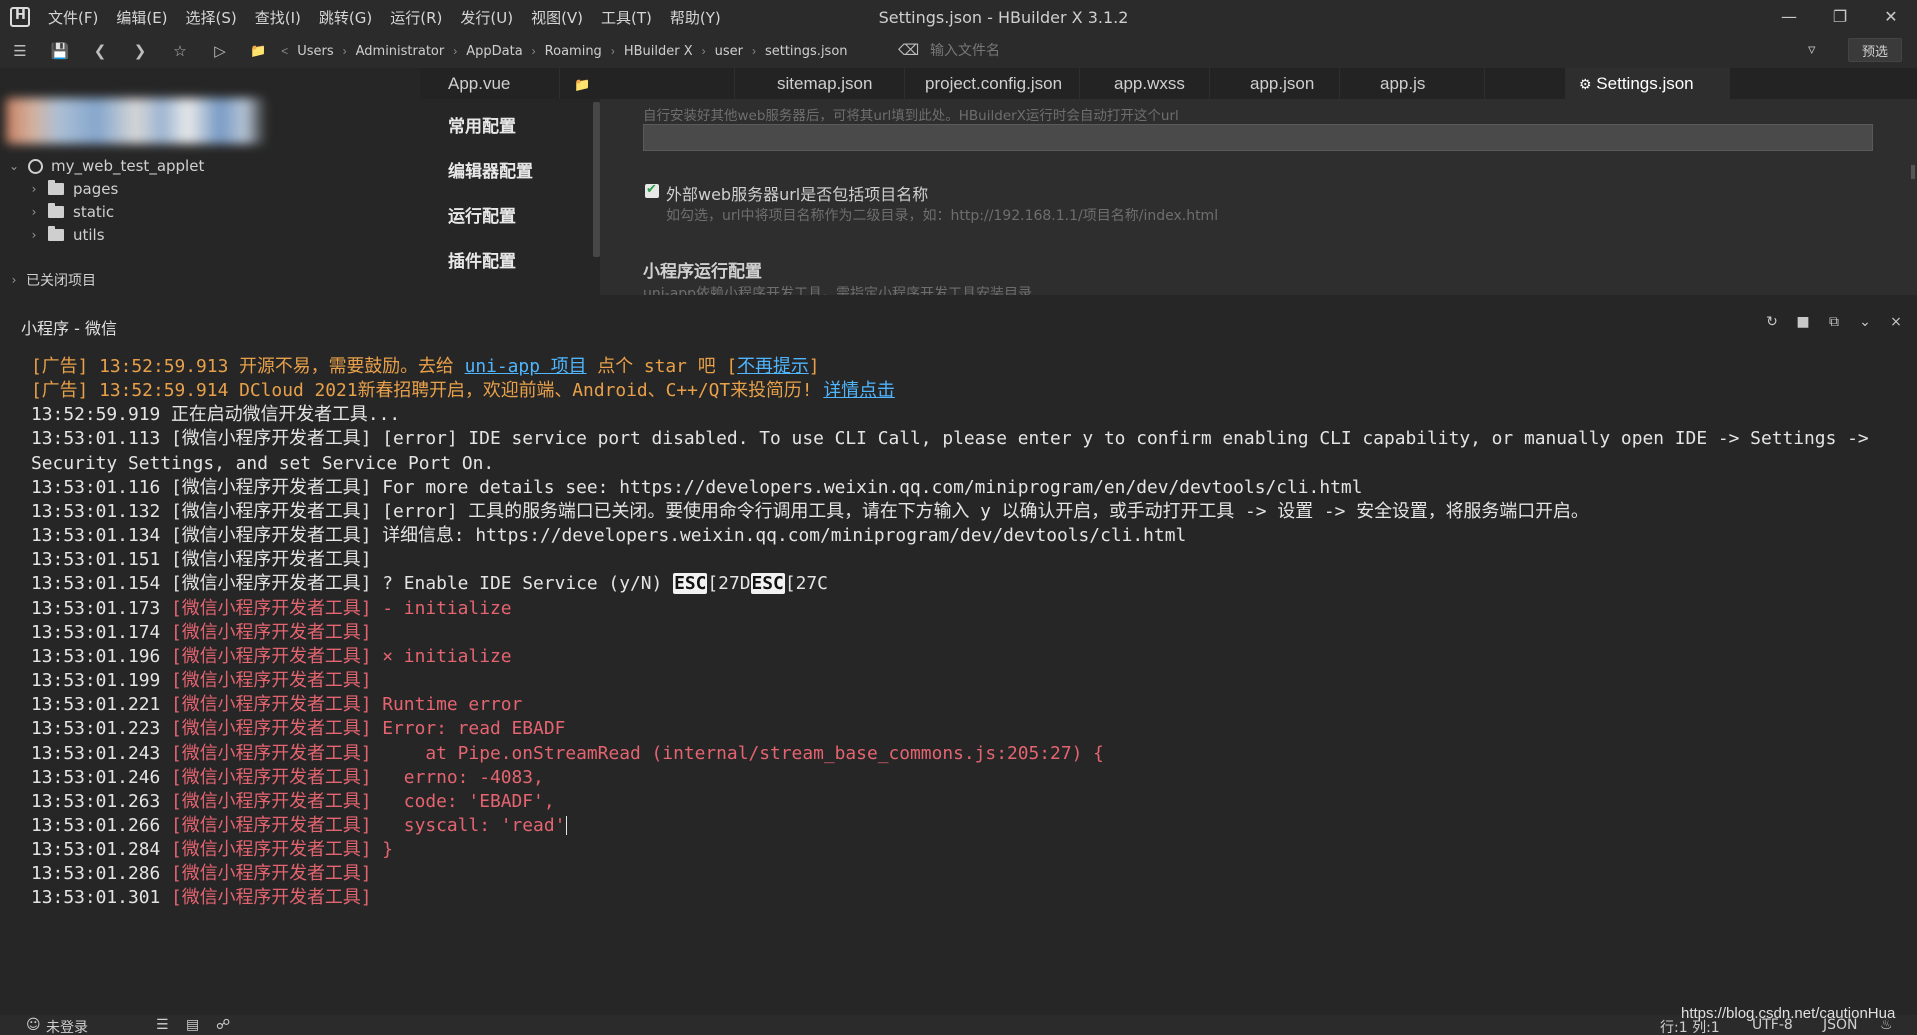  Describe the element at coordinates (101, 898) in the screenshot. I see `log-timestamp: 13:53:01.301` at that location.